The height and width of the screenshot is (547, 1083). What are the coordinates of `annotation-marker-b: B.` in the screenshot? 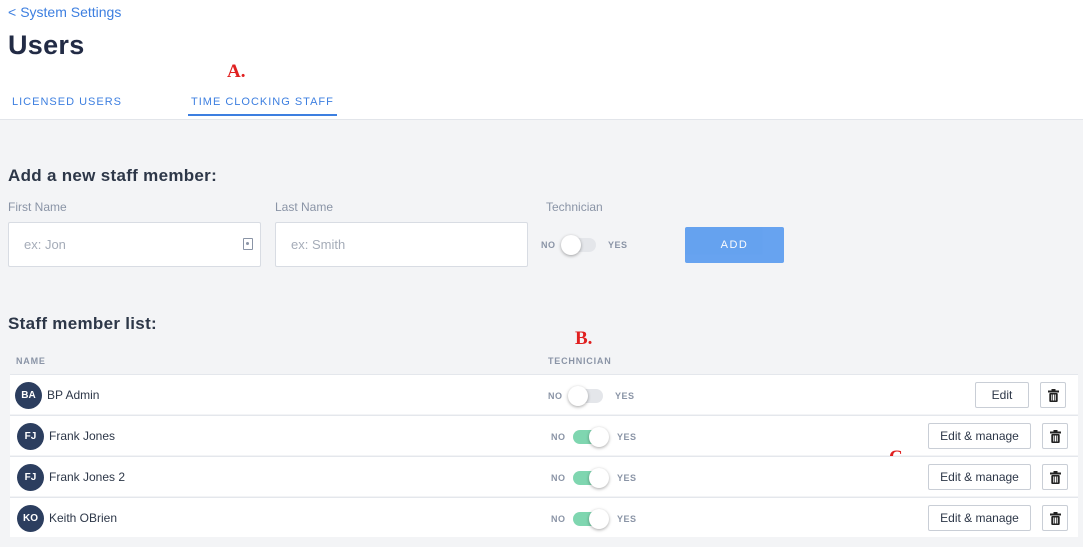 It's located at (584, 338).